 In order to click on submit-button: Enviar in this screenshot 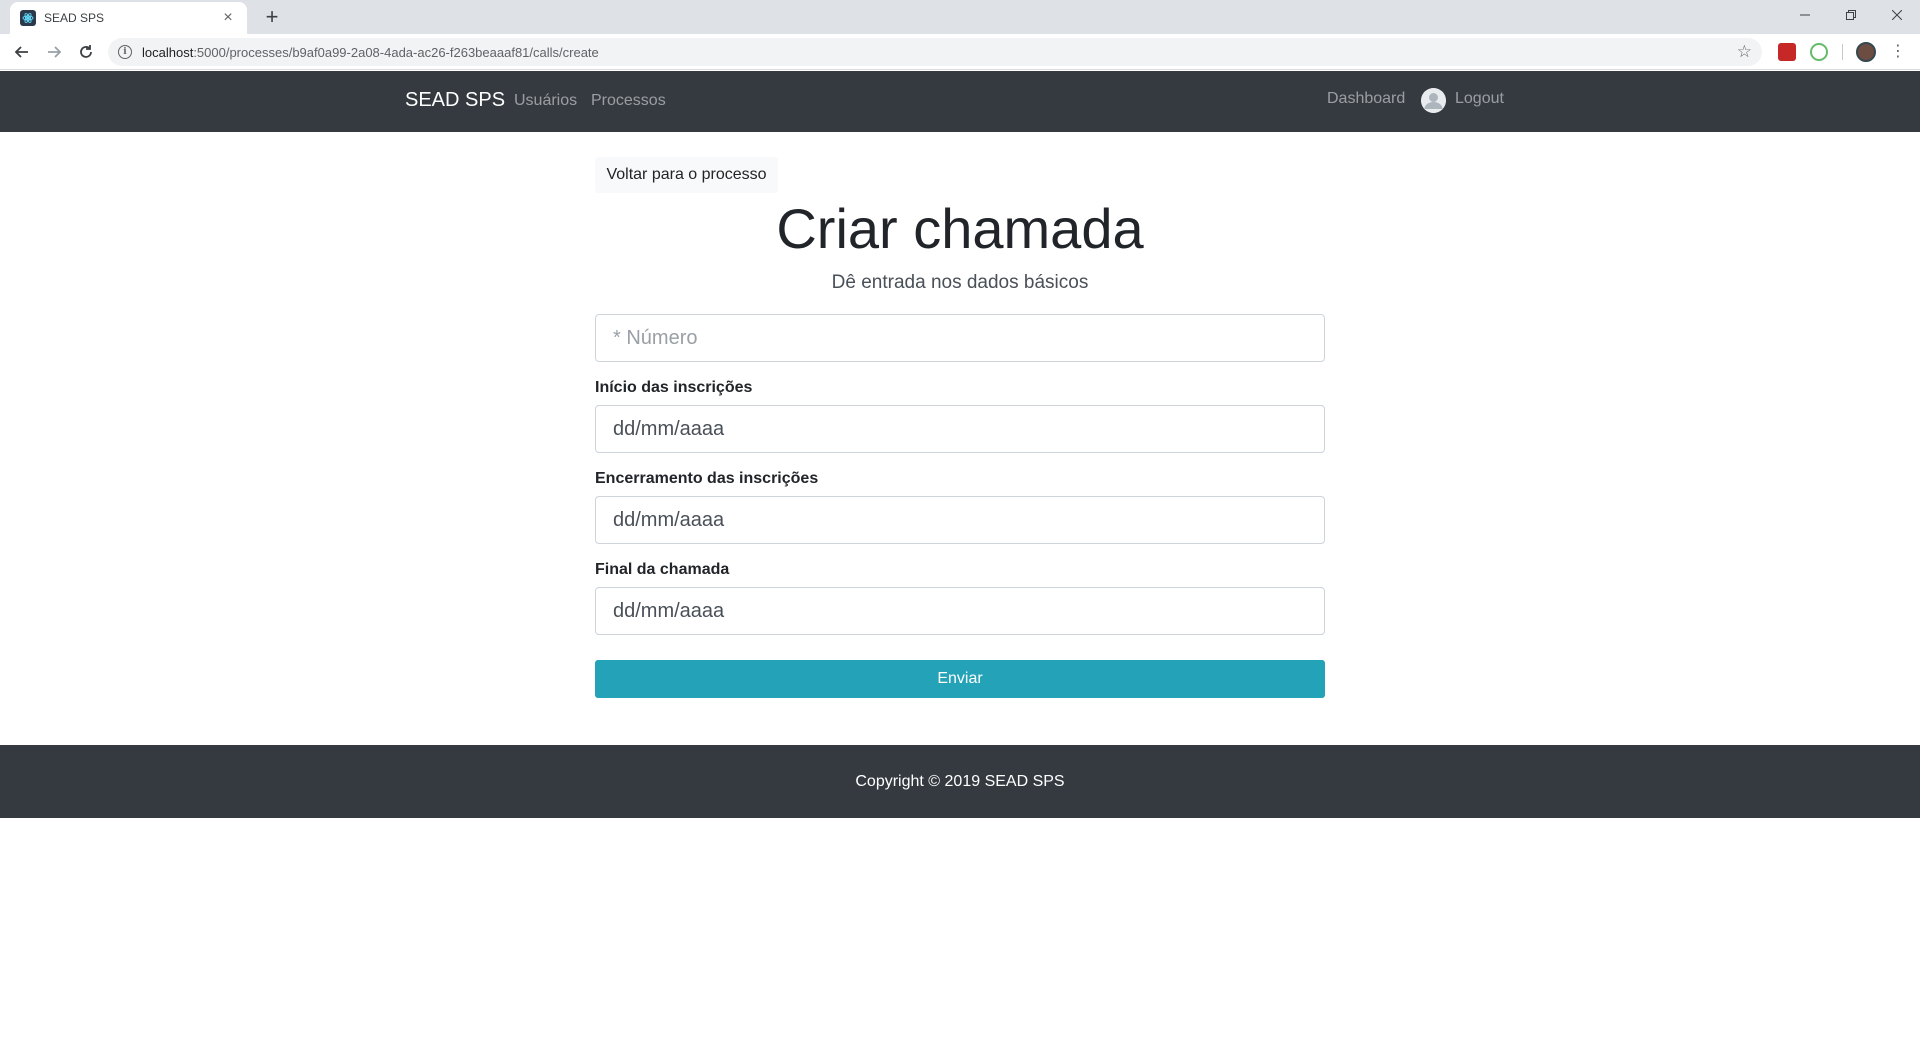, I will do `click(960, 679)`.